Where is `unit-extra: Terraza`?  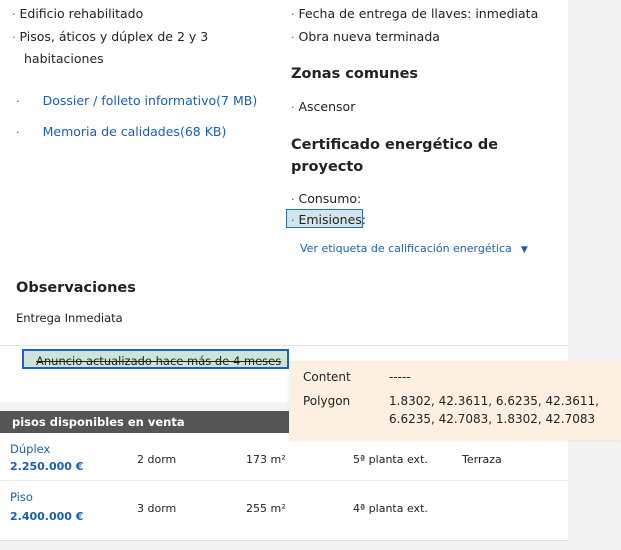 unit-extra: Terraza is located at coordinates (482, 459).